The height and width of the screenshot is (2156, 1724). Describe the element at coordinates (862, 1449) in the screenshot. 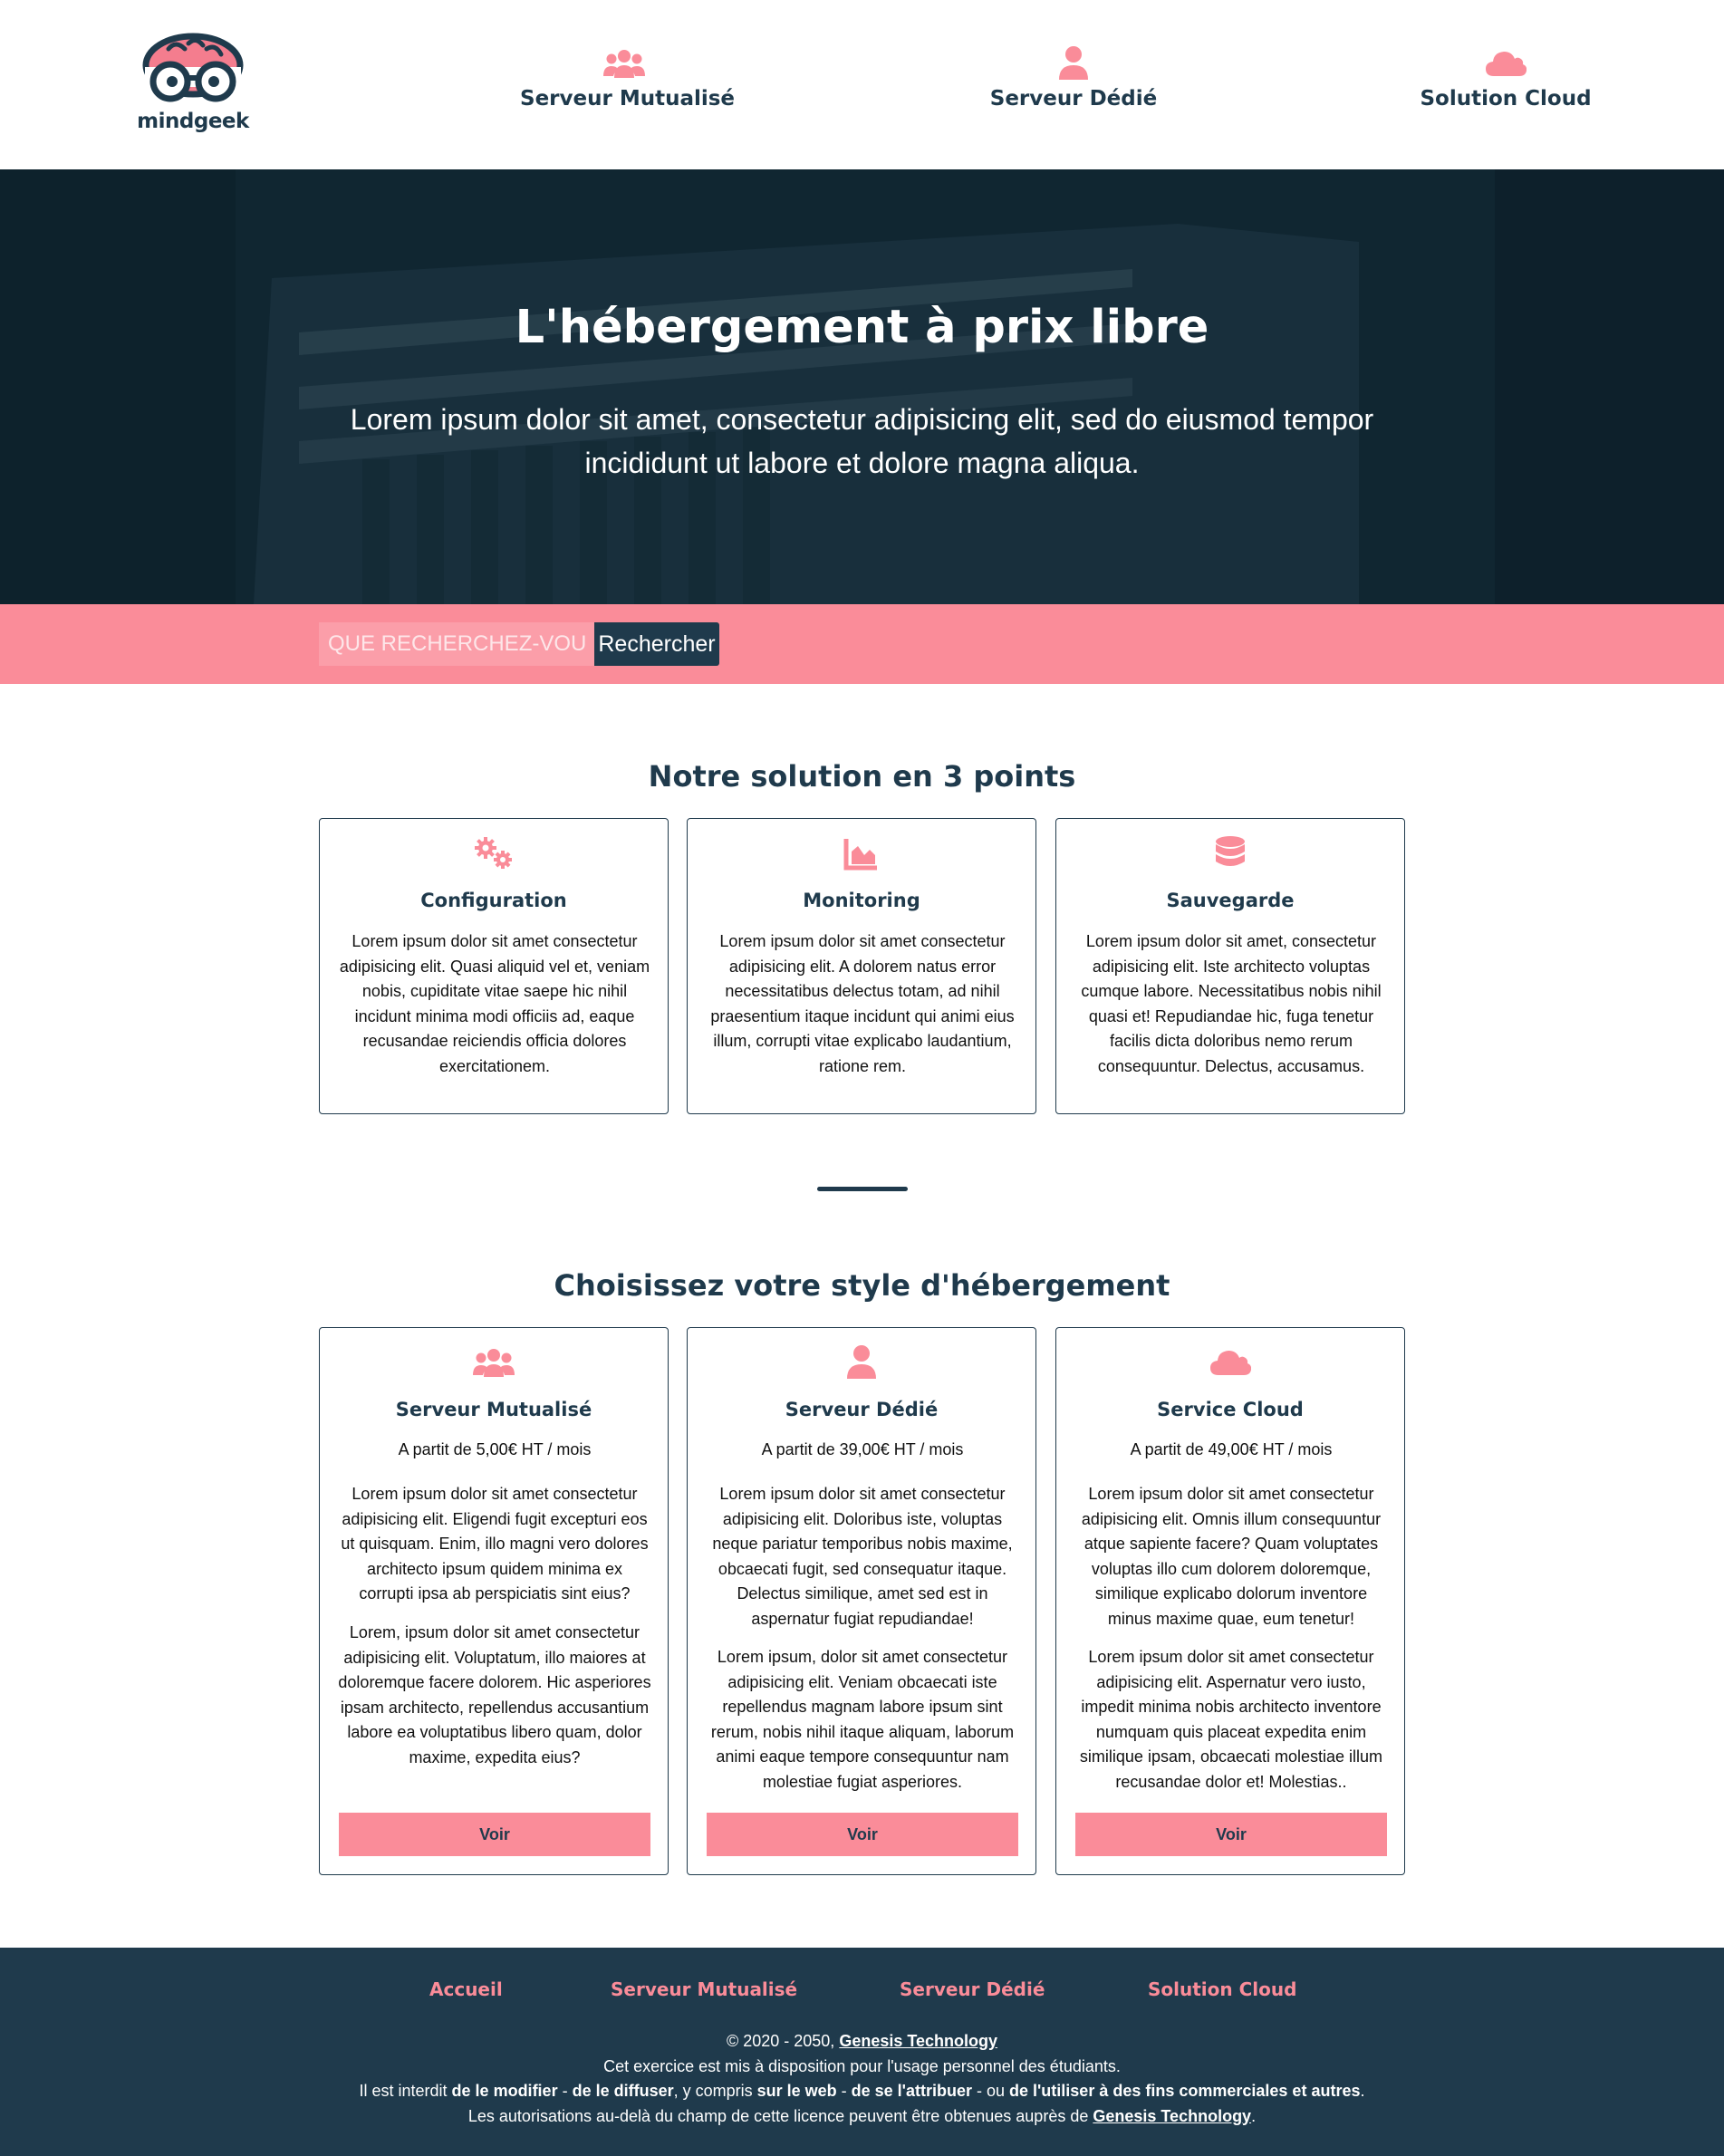

I see `card-price: A partit de 39,00€ HT / mois` at that location.